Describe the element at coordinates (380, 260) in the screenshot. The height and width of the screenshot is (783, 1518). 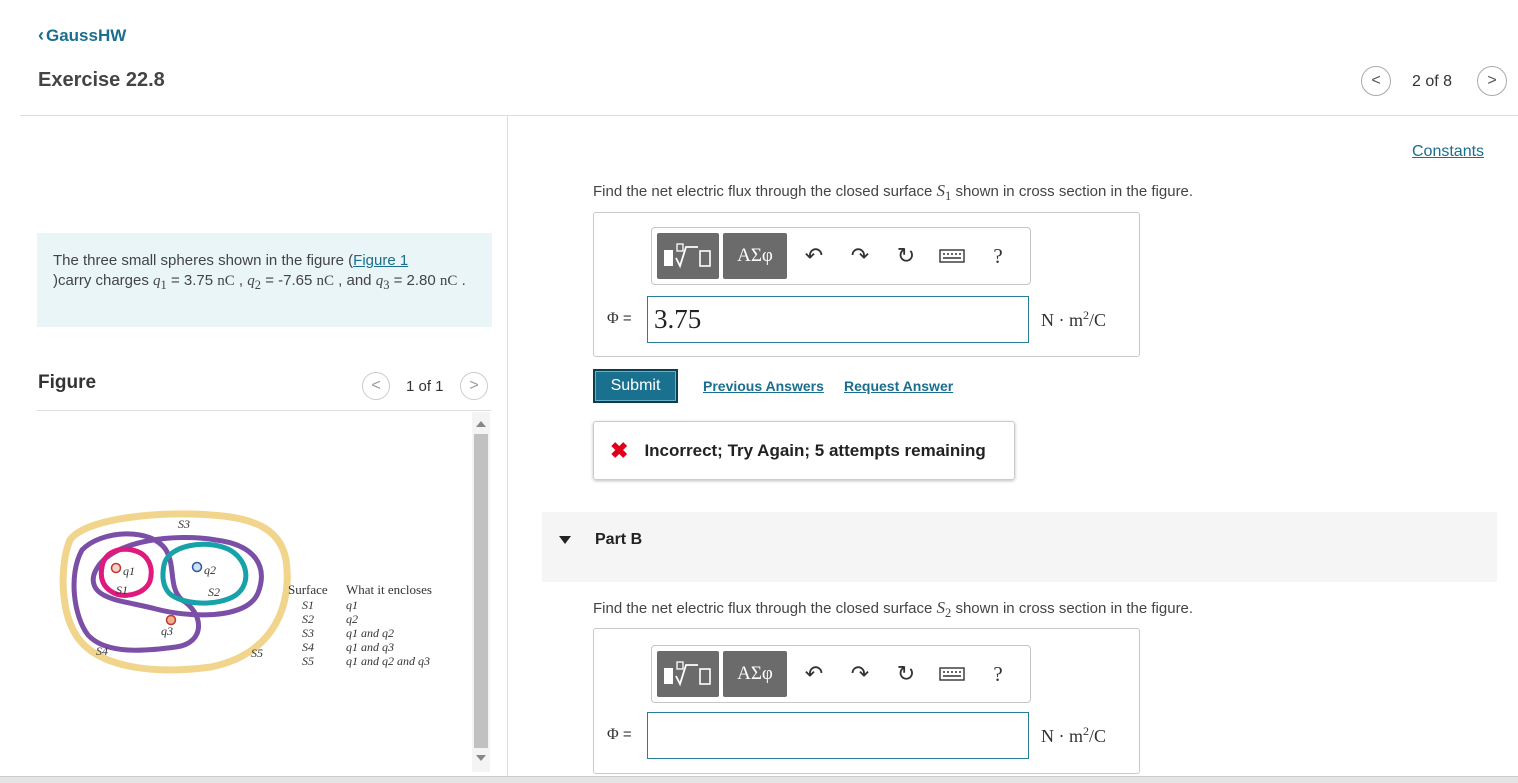
I see `figure-link: Figure 1` at that location.